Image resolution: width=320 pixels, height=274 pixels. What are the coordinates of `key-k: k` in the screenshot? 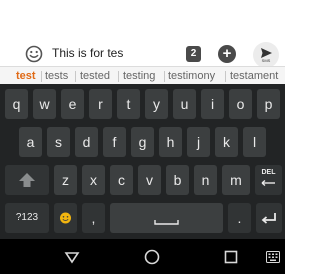 It's located at (226, 142).